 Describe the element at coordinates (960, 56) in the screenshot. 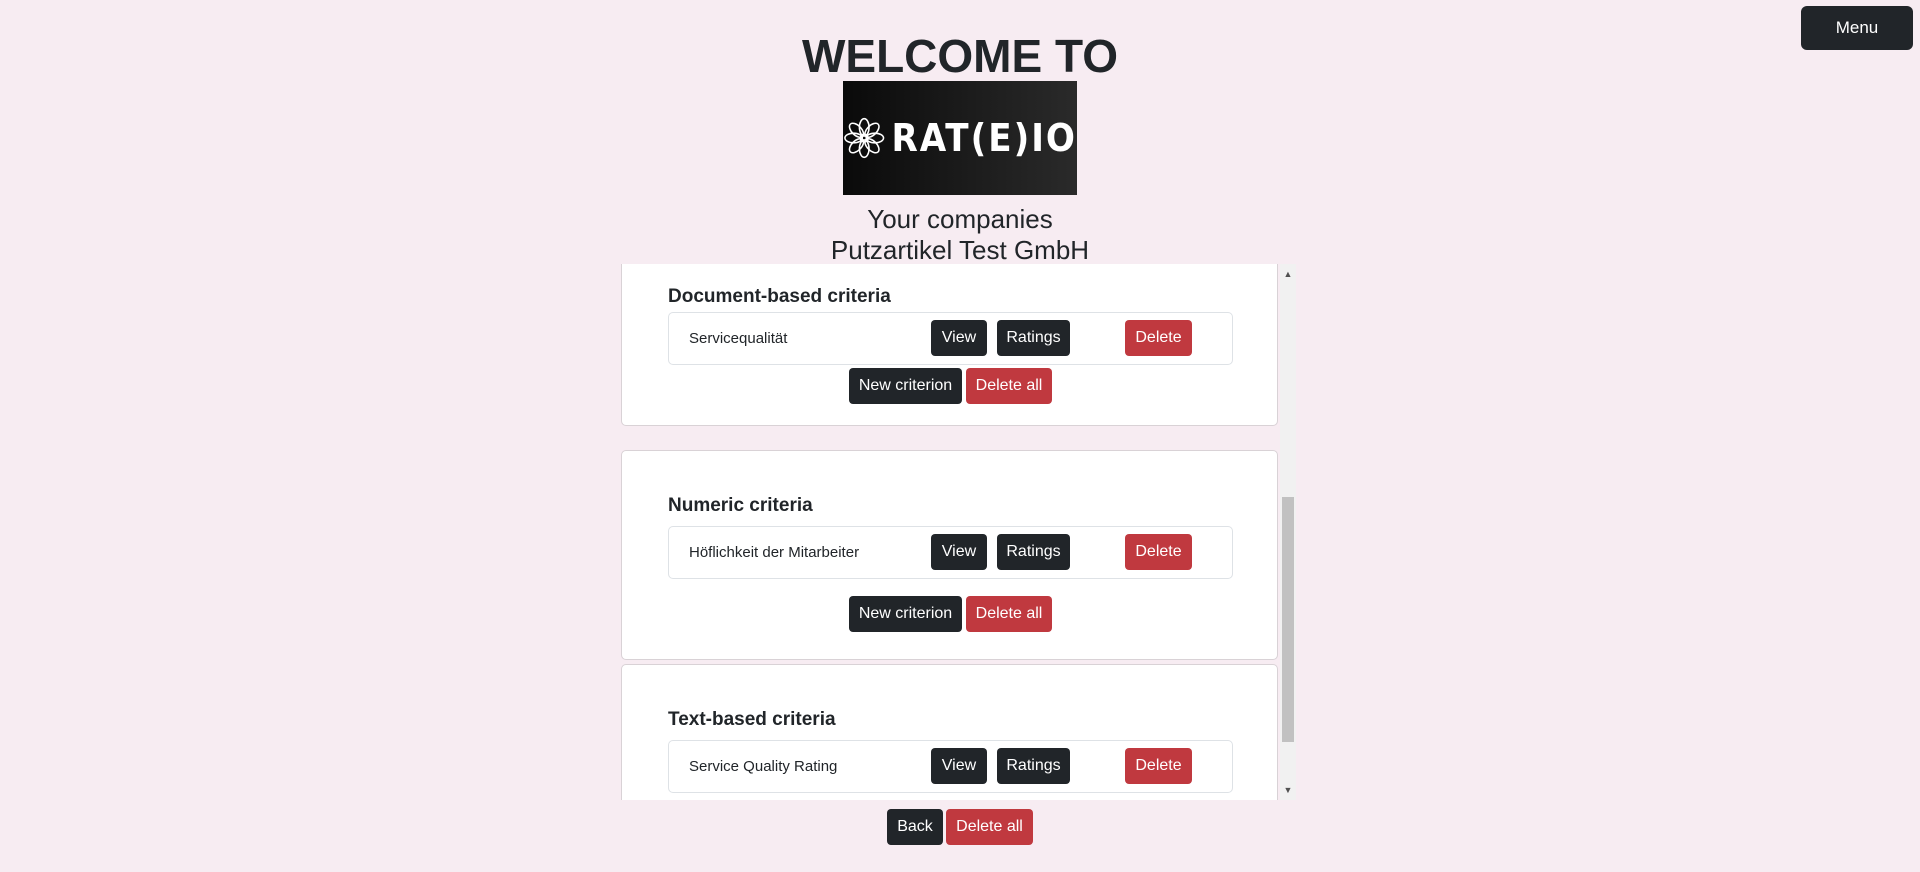

I see `welcome-title: WELCOME TO` at that location.